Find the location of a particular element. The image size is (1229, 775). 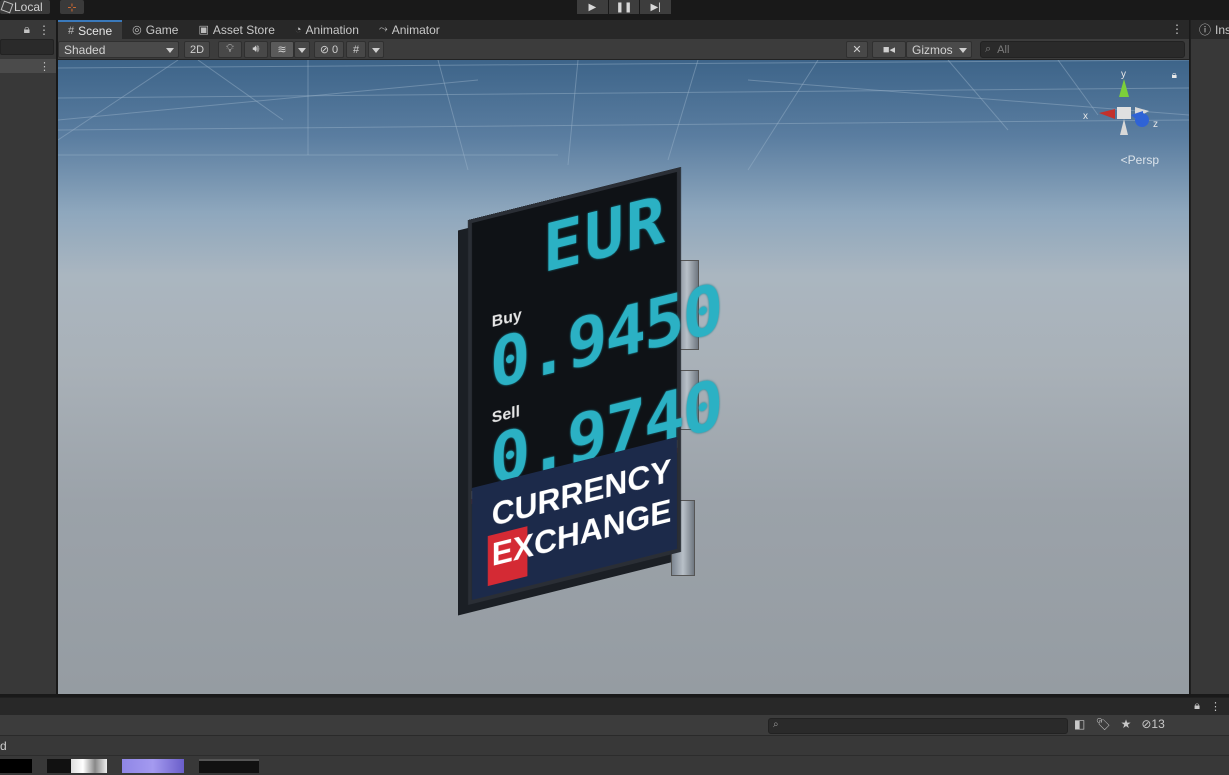

axis-x-label: x is located at coordinates (1085, 116).